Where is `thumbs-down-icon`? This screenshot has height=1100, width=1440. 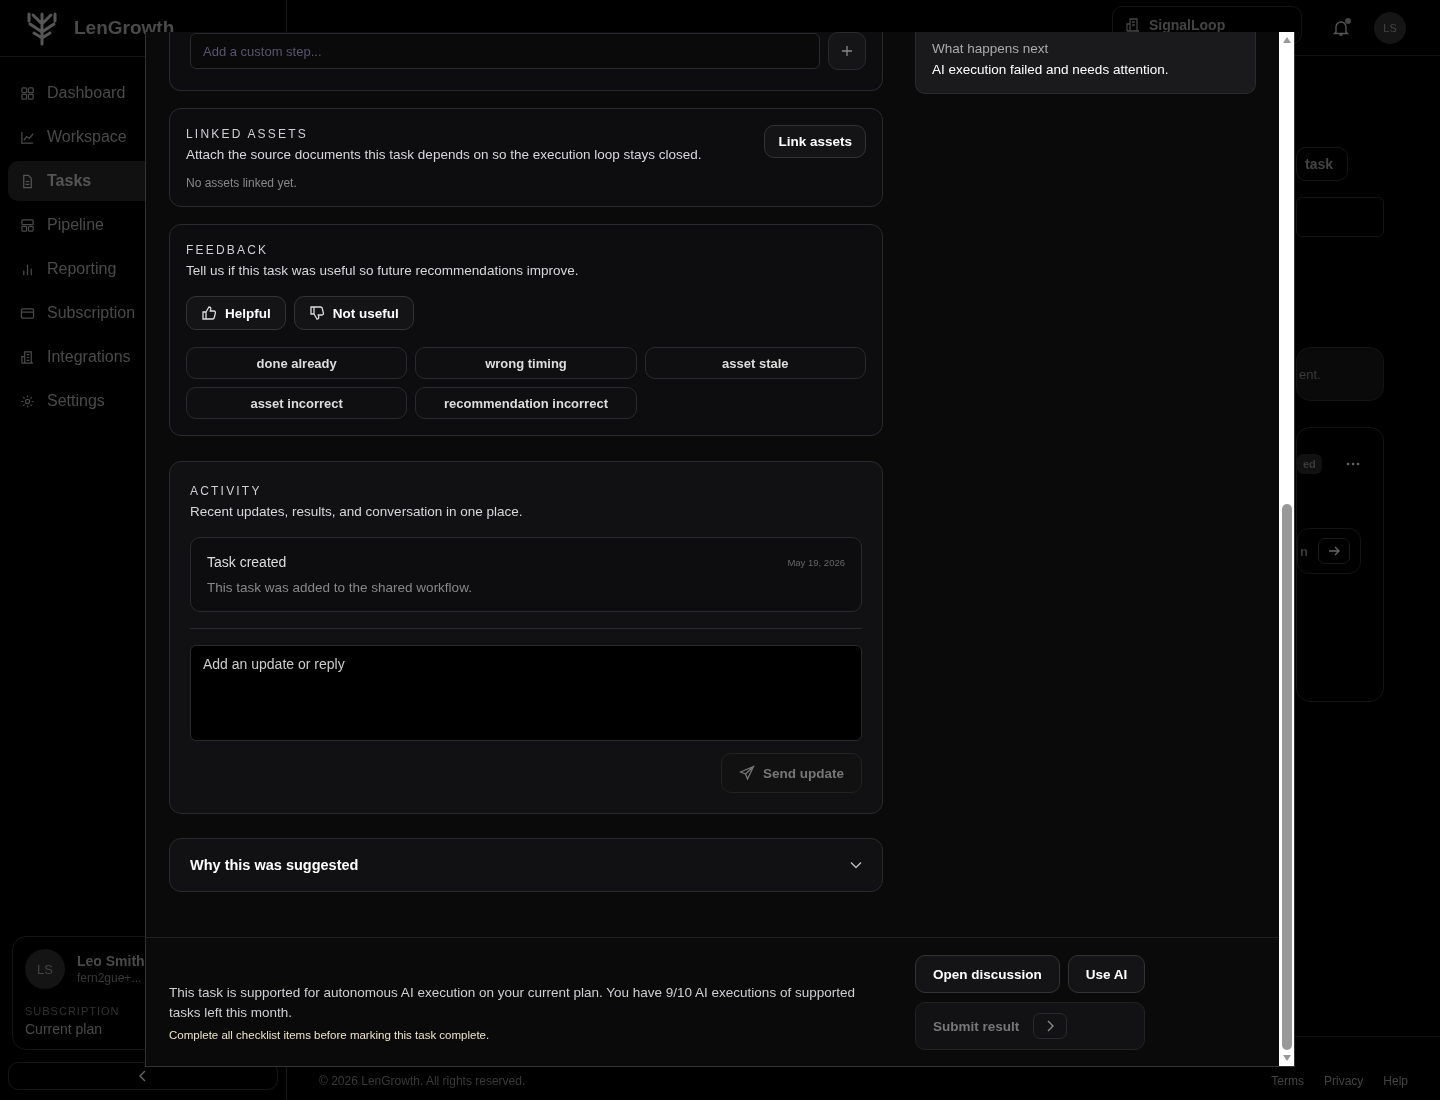 thumbs-down-icon is located at coordinates (316, 313).